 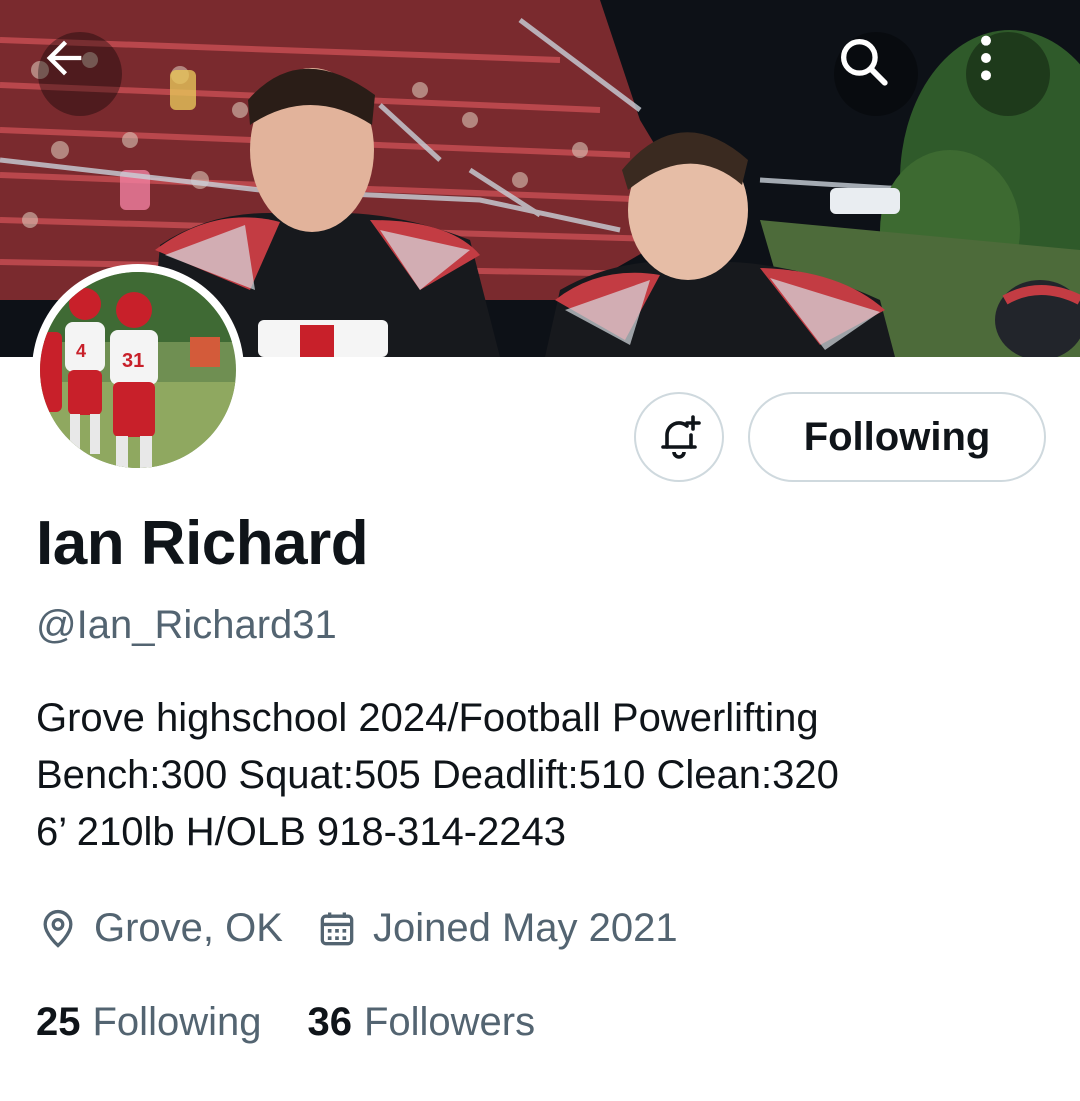 I want to click on avatar-image: 31 4, so click(x=138, y=370).